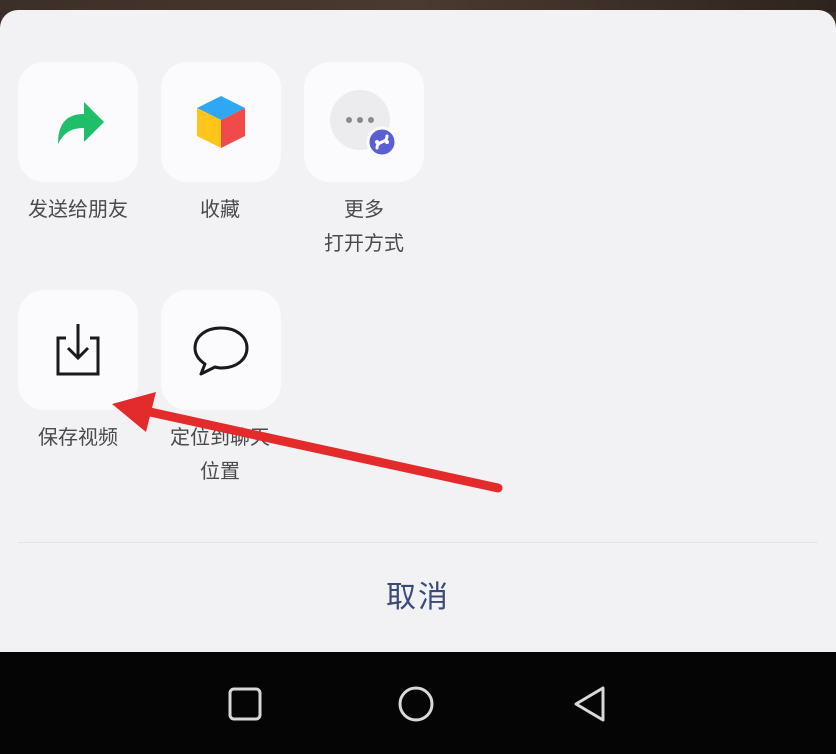 The image size is (836, 754). I want to click on favorite-button, so click(221, 122).